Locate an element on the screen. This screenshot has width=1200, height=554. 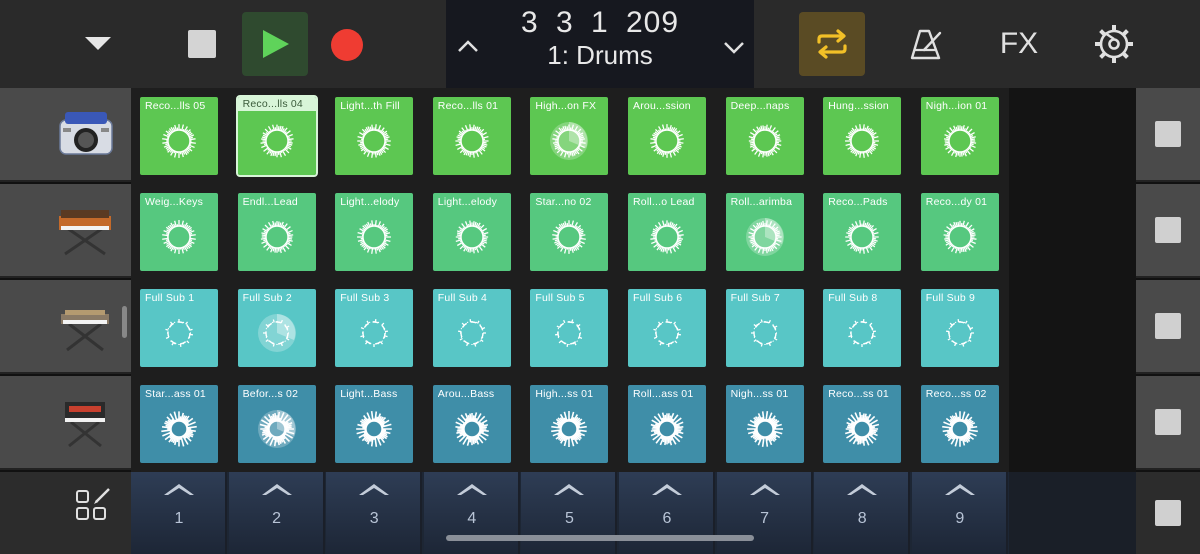
loop-cell: Endl...Lead is located at coordinates (276, 232).